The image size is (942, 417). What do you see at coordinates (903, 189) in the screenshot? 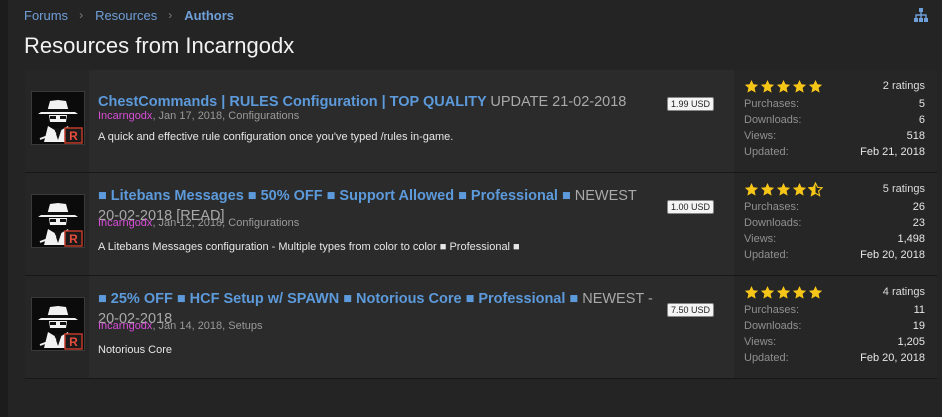
I see `ratings-count: 5 ratings` at bounding box center [903, 189].